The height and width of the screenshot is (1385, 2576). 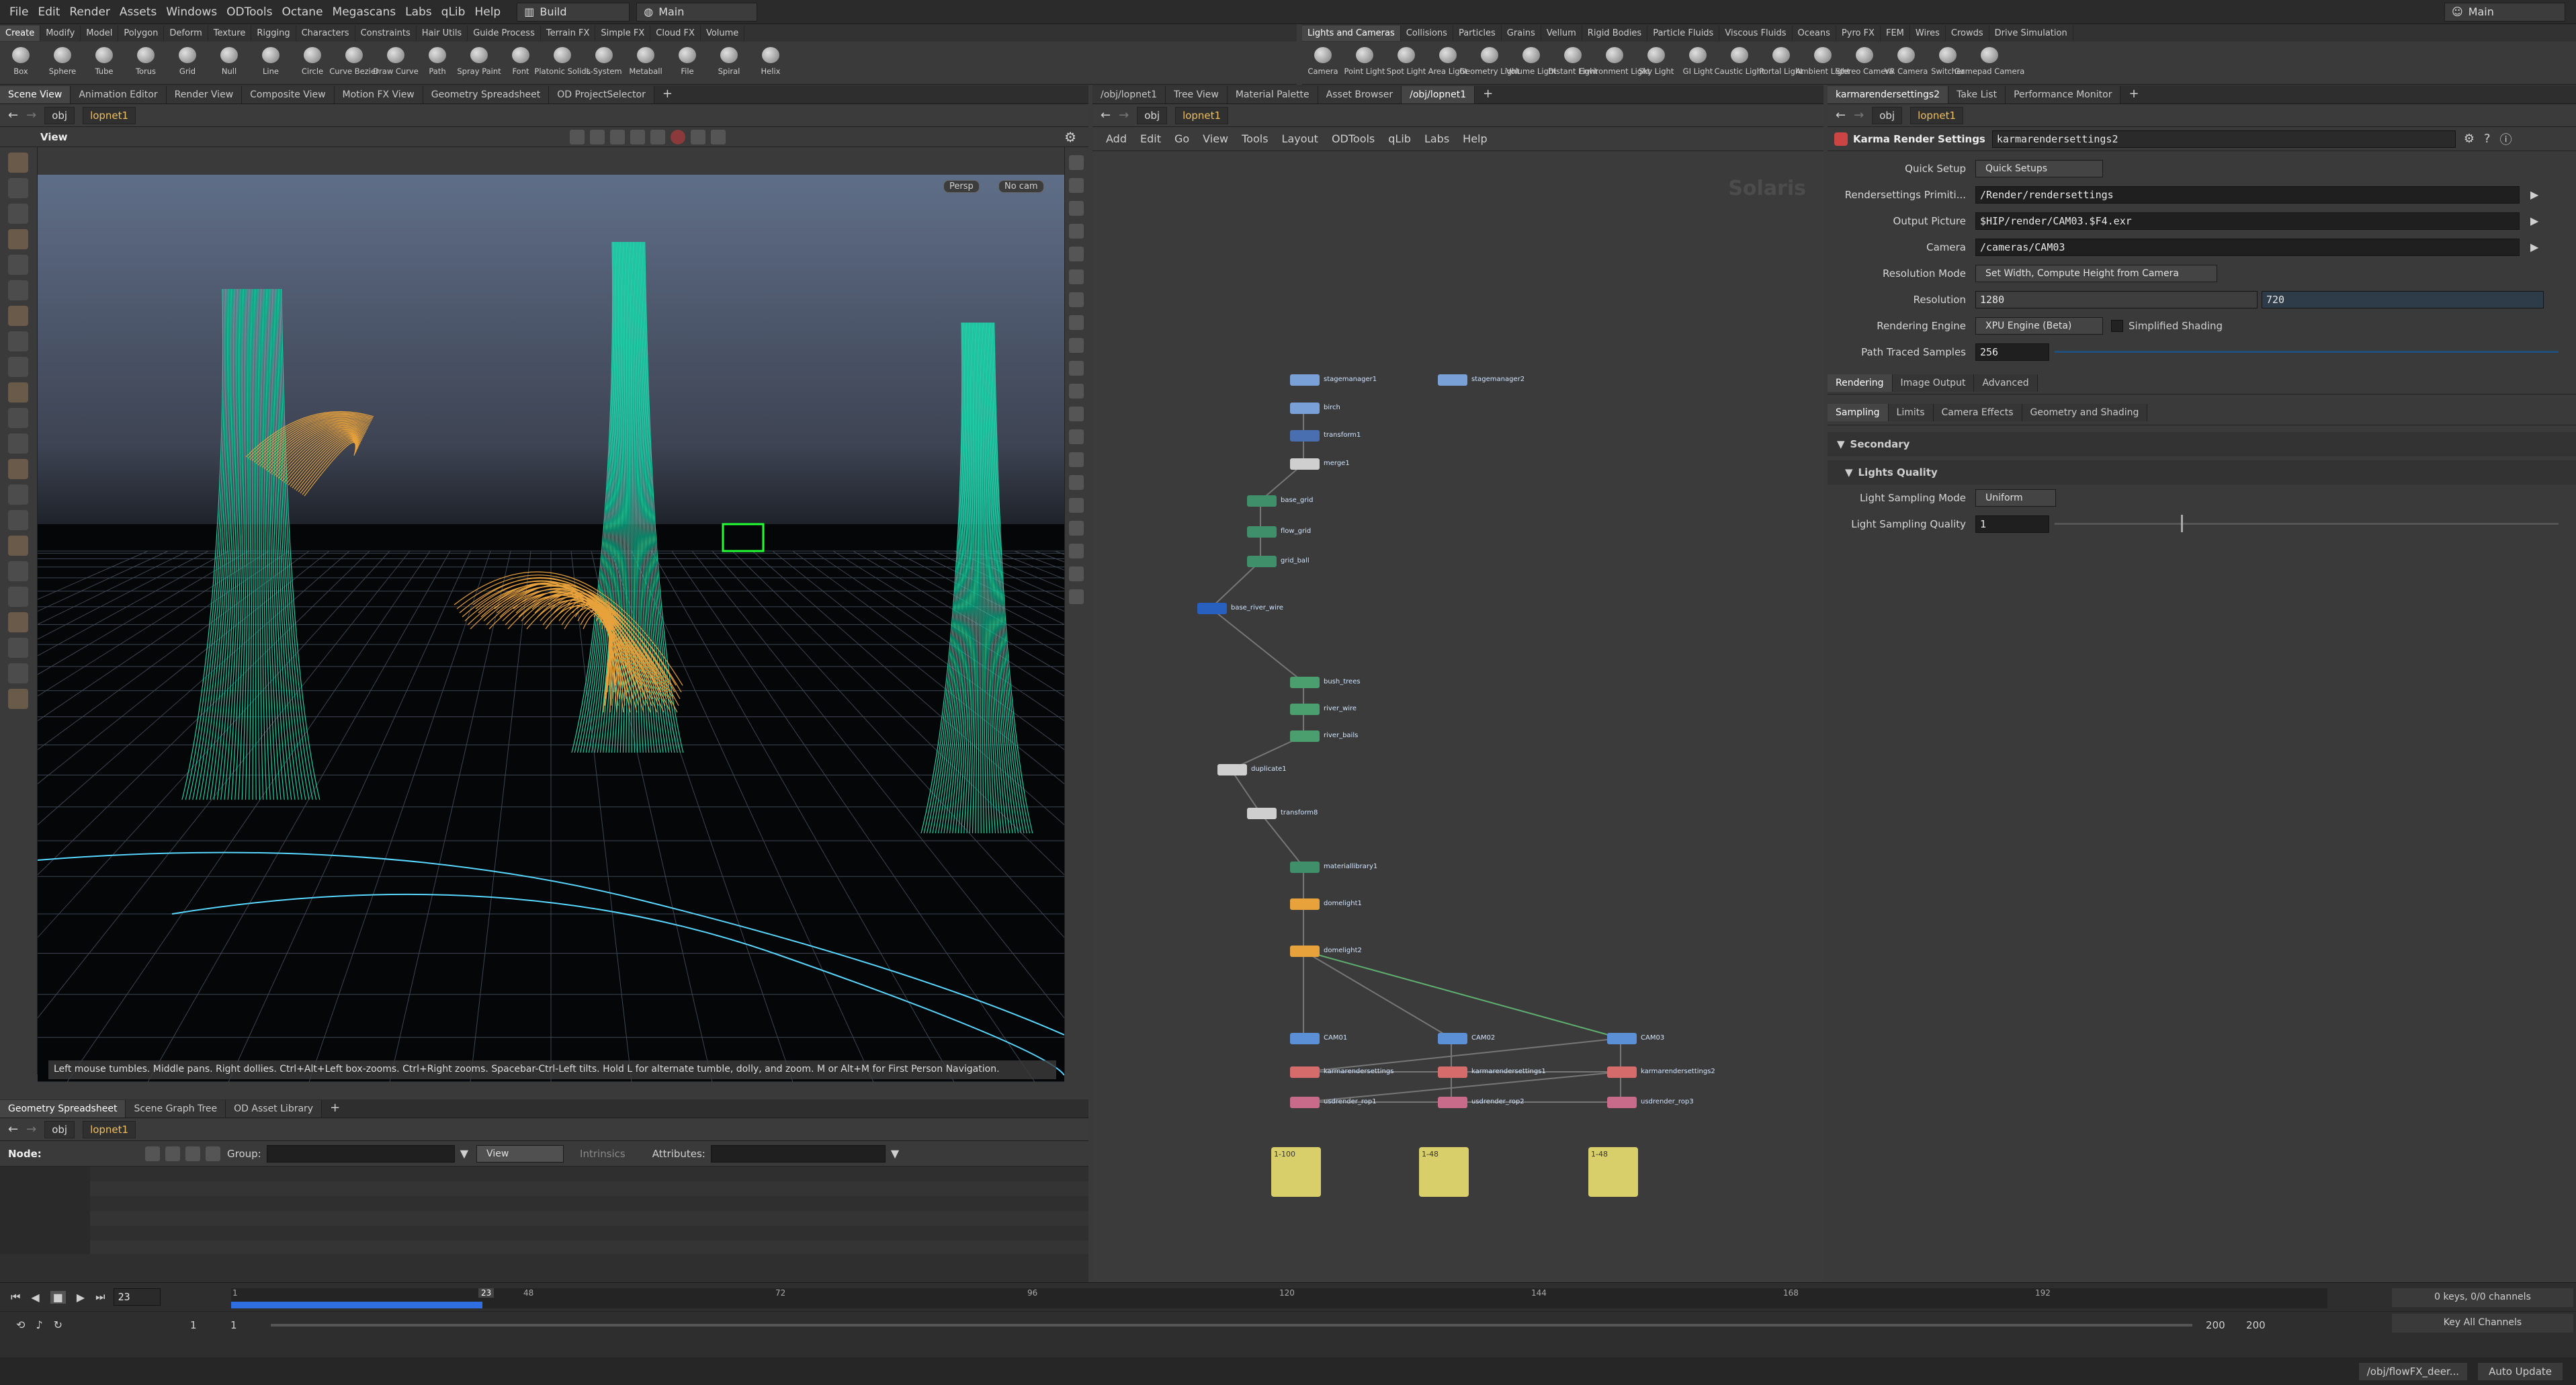 I want to click on tool-curve-bezier: Curve Bezier, so click(x=354, y=63).